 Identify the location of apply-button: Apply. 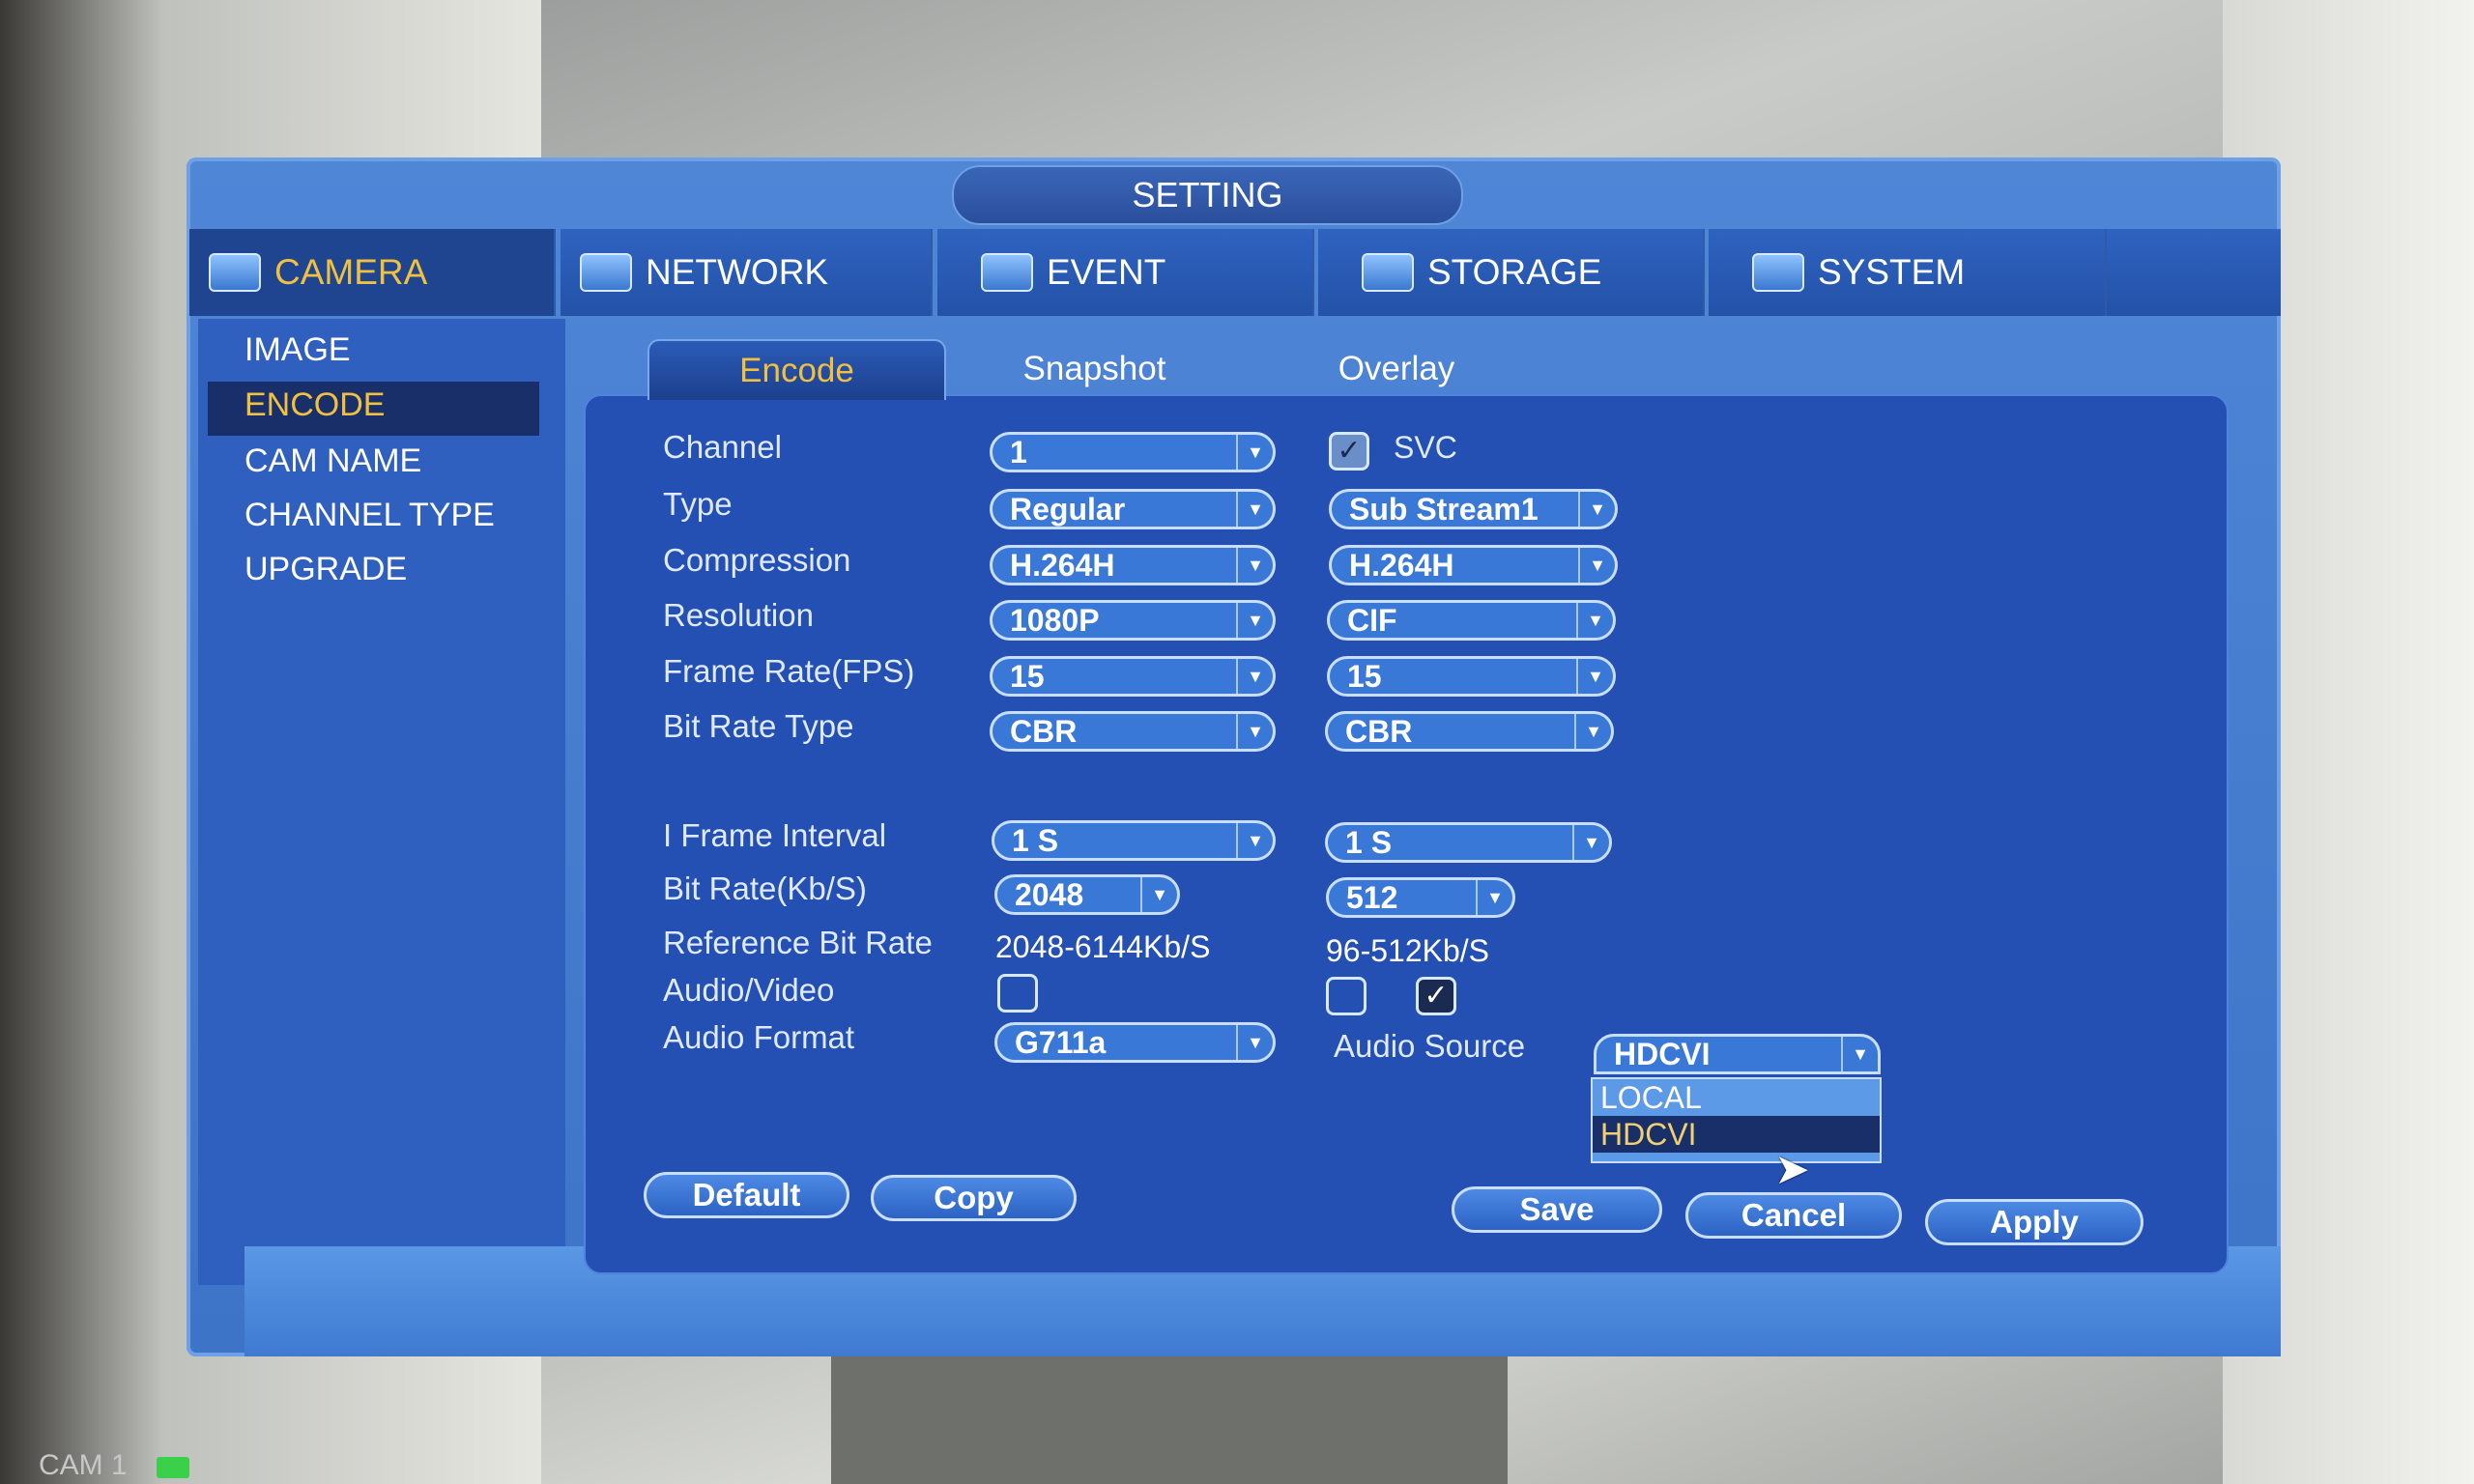
(2034, 1222).